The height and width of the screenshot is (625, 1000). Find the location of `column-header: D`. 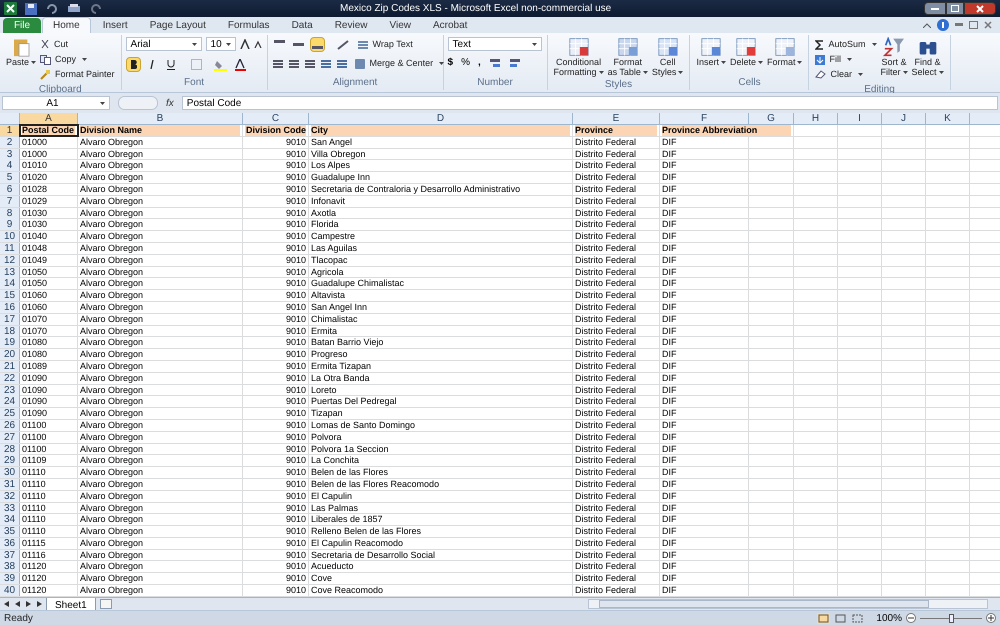

column-header: D is located at coordinates (441, 118).